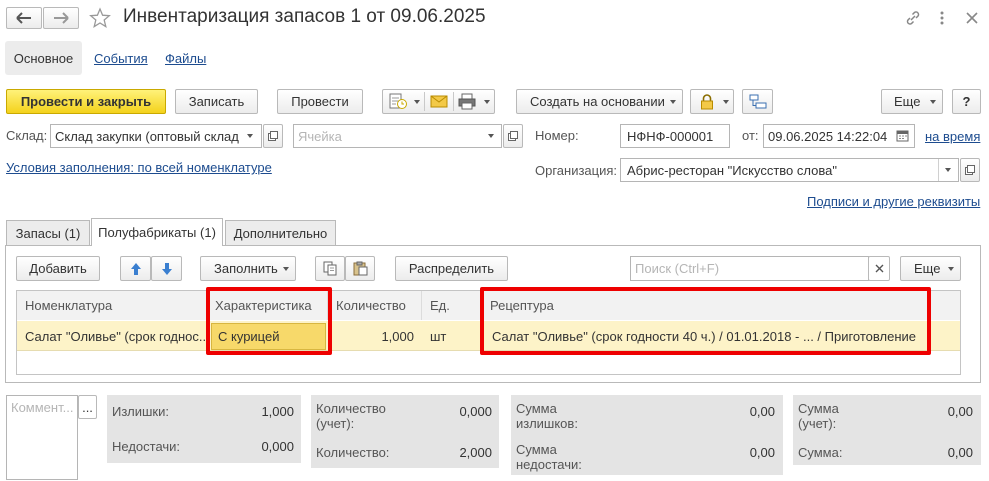  I want to click on lock-button, so click(712, 101).